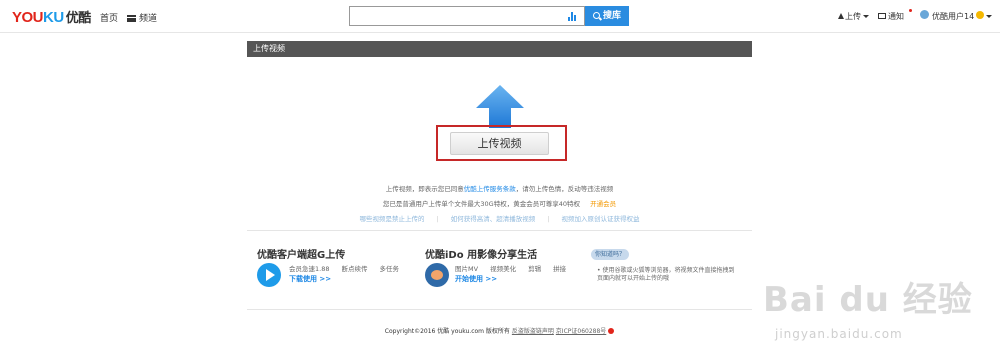  What do you see at coordinates (344, 269) in the screenshot?
I see `client-features: 会员急速1.88 断点续传 多任务` at bounding box center [344, 269].